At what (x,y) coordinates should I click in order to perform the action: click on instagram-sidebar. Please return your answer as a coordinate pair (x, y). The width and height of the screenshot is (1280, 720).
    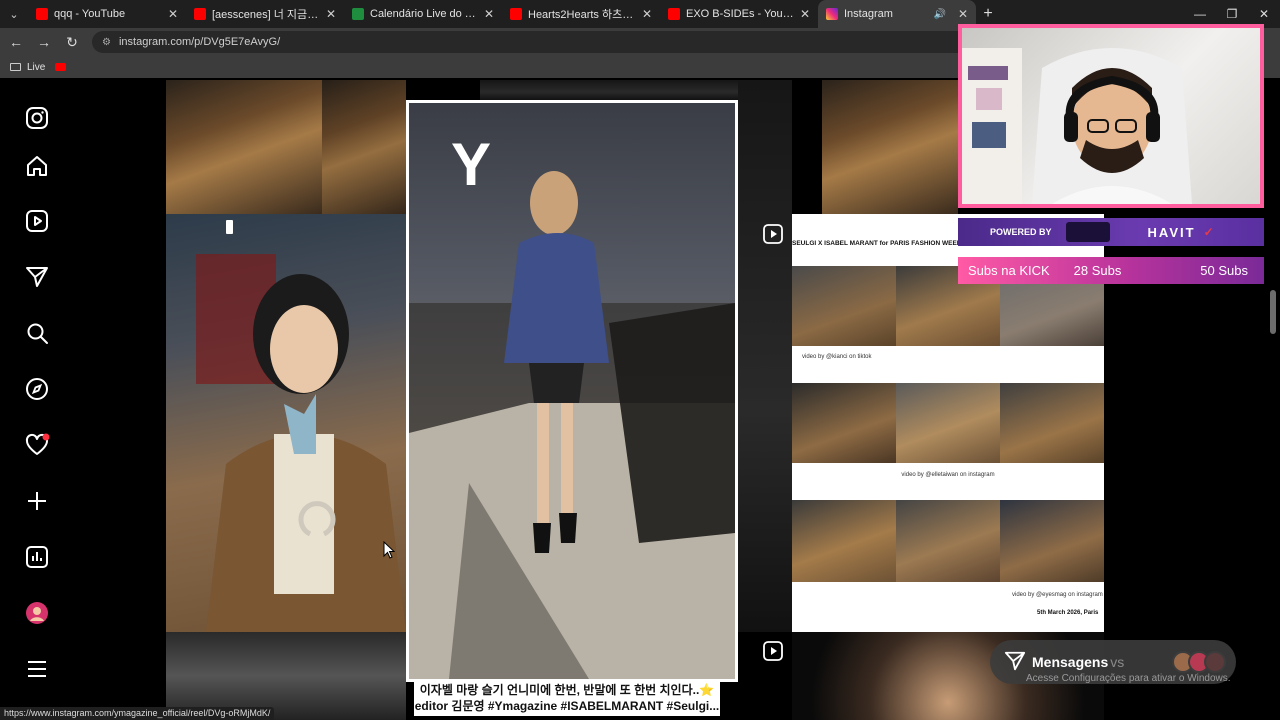
    Looking at the image, I should click on (38, 399).